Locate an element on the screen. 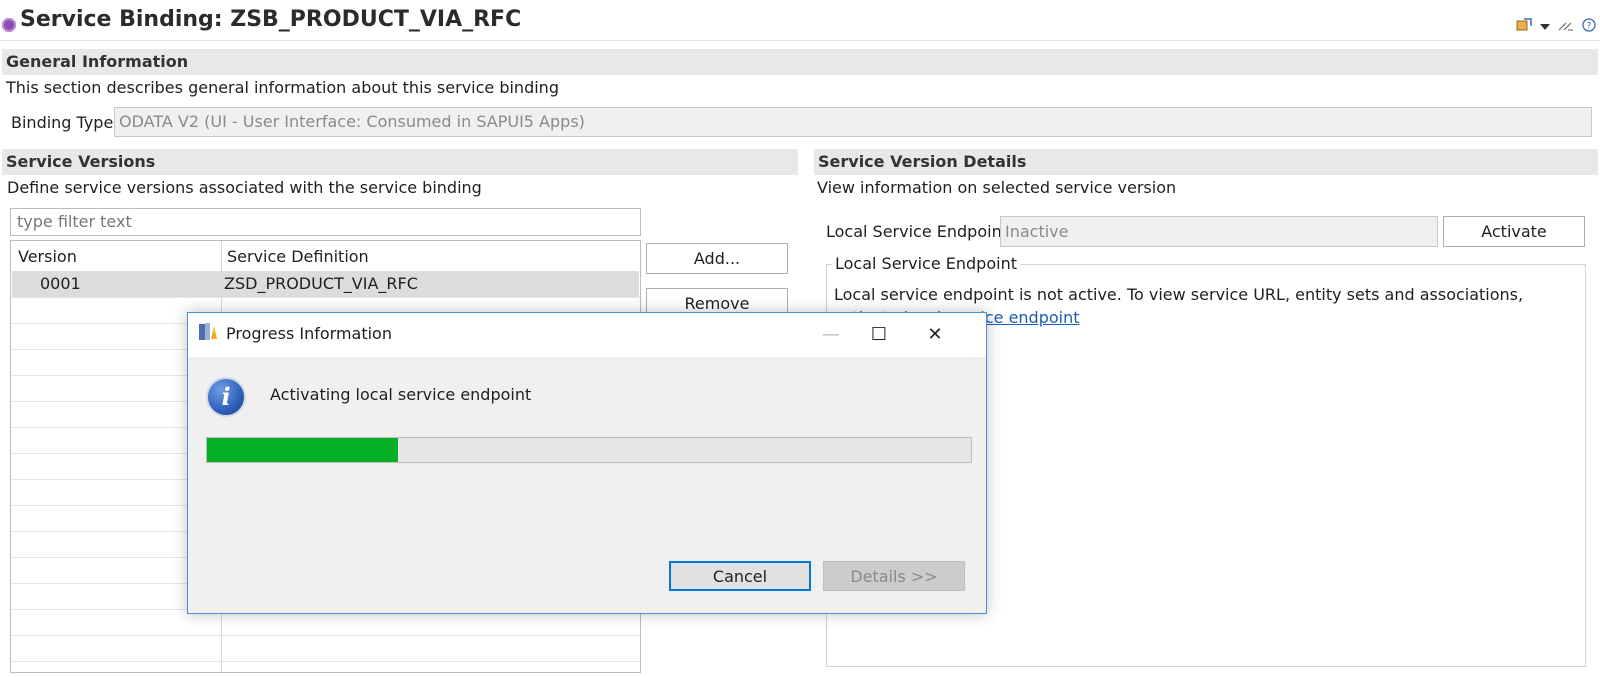 The image size is (1600, 677). binding-type-label: Binding Type: is located at coordinates (65, 122).